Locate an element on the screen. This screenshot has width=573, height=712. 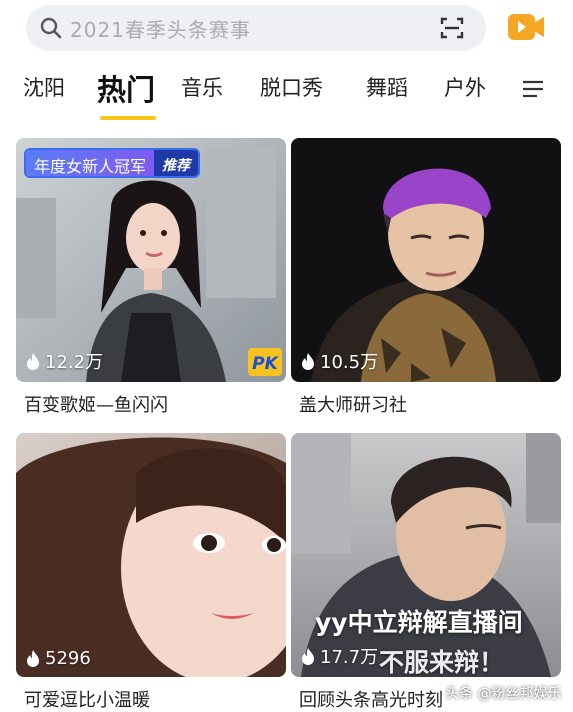
view-count-value: 5296 is located at coordinates (68, 658).